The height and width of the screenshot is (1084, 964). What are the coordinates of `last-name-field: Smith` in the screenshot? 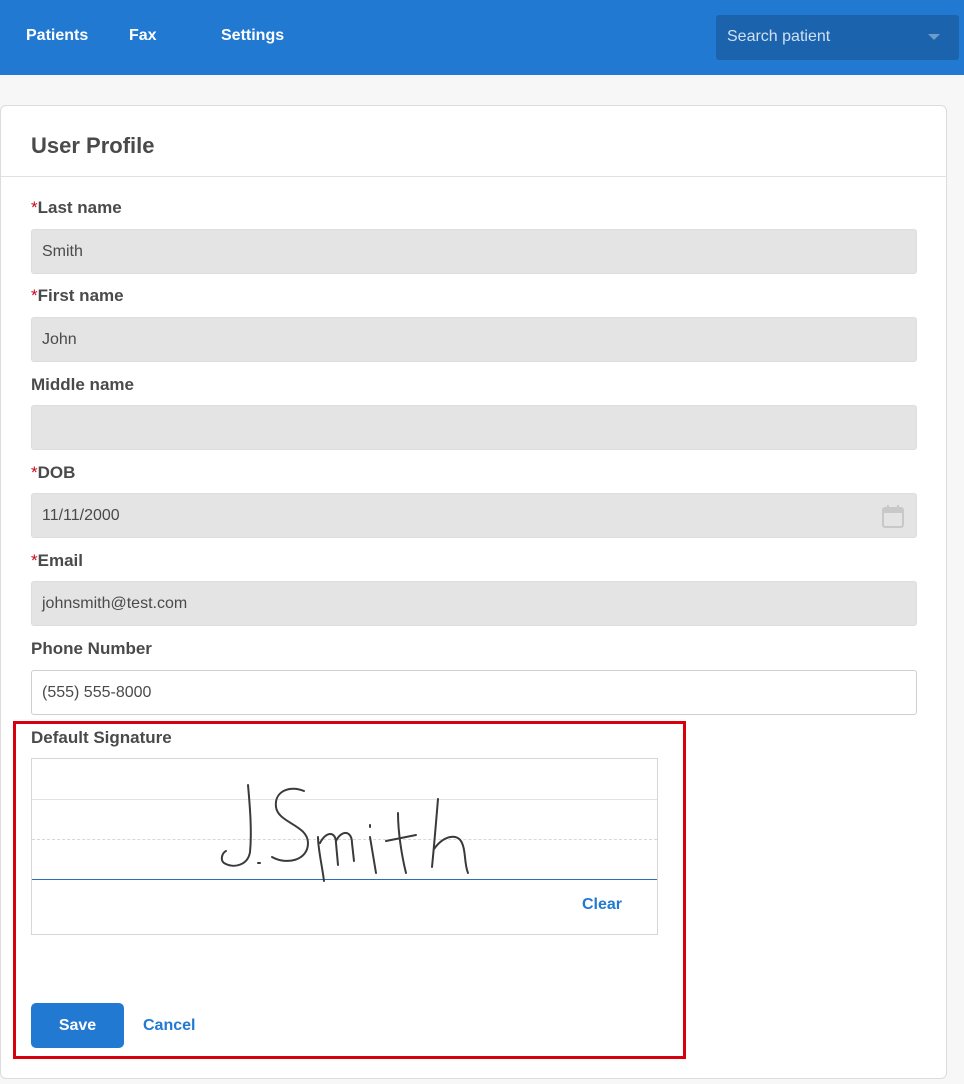 It's located at (474, 251).